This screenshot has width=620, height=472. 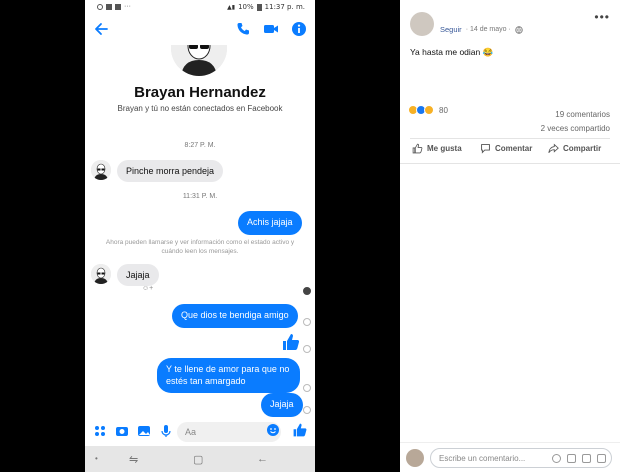 What do you see at coordinates (485, 149) in the screenshot?
I see `comment-icon` at bounding box center [485, 149].